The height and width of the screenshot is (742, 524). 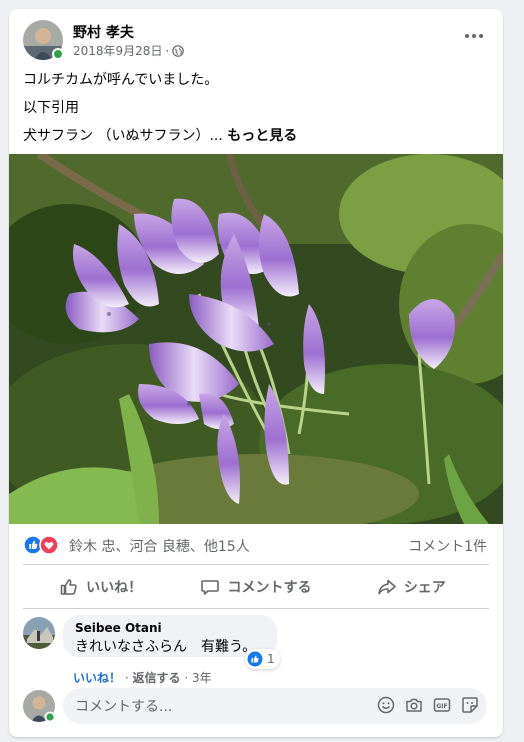 What do you see at coordinates (43, 40) in the screenshot?
I see `author-avatar` at bounding box center [43, 40].